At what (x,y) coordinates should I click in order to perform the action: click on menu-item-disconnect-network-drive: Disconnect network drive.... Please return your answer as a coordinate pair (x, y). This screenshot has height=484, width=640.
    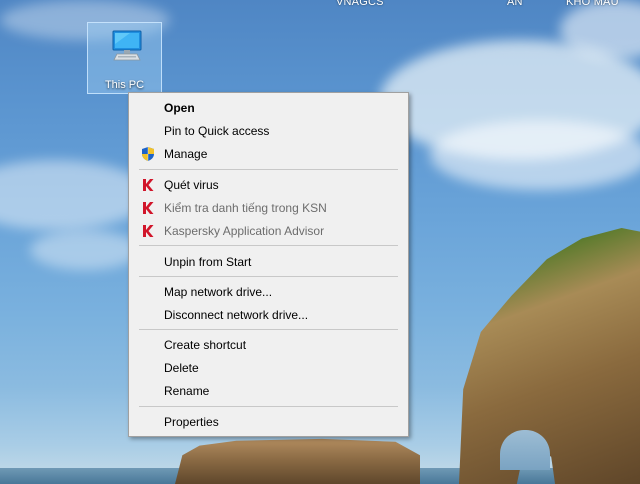
    Looking at the image, I should click on (268, 315).